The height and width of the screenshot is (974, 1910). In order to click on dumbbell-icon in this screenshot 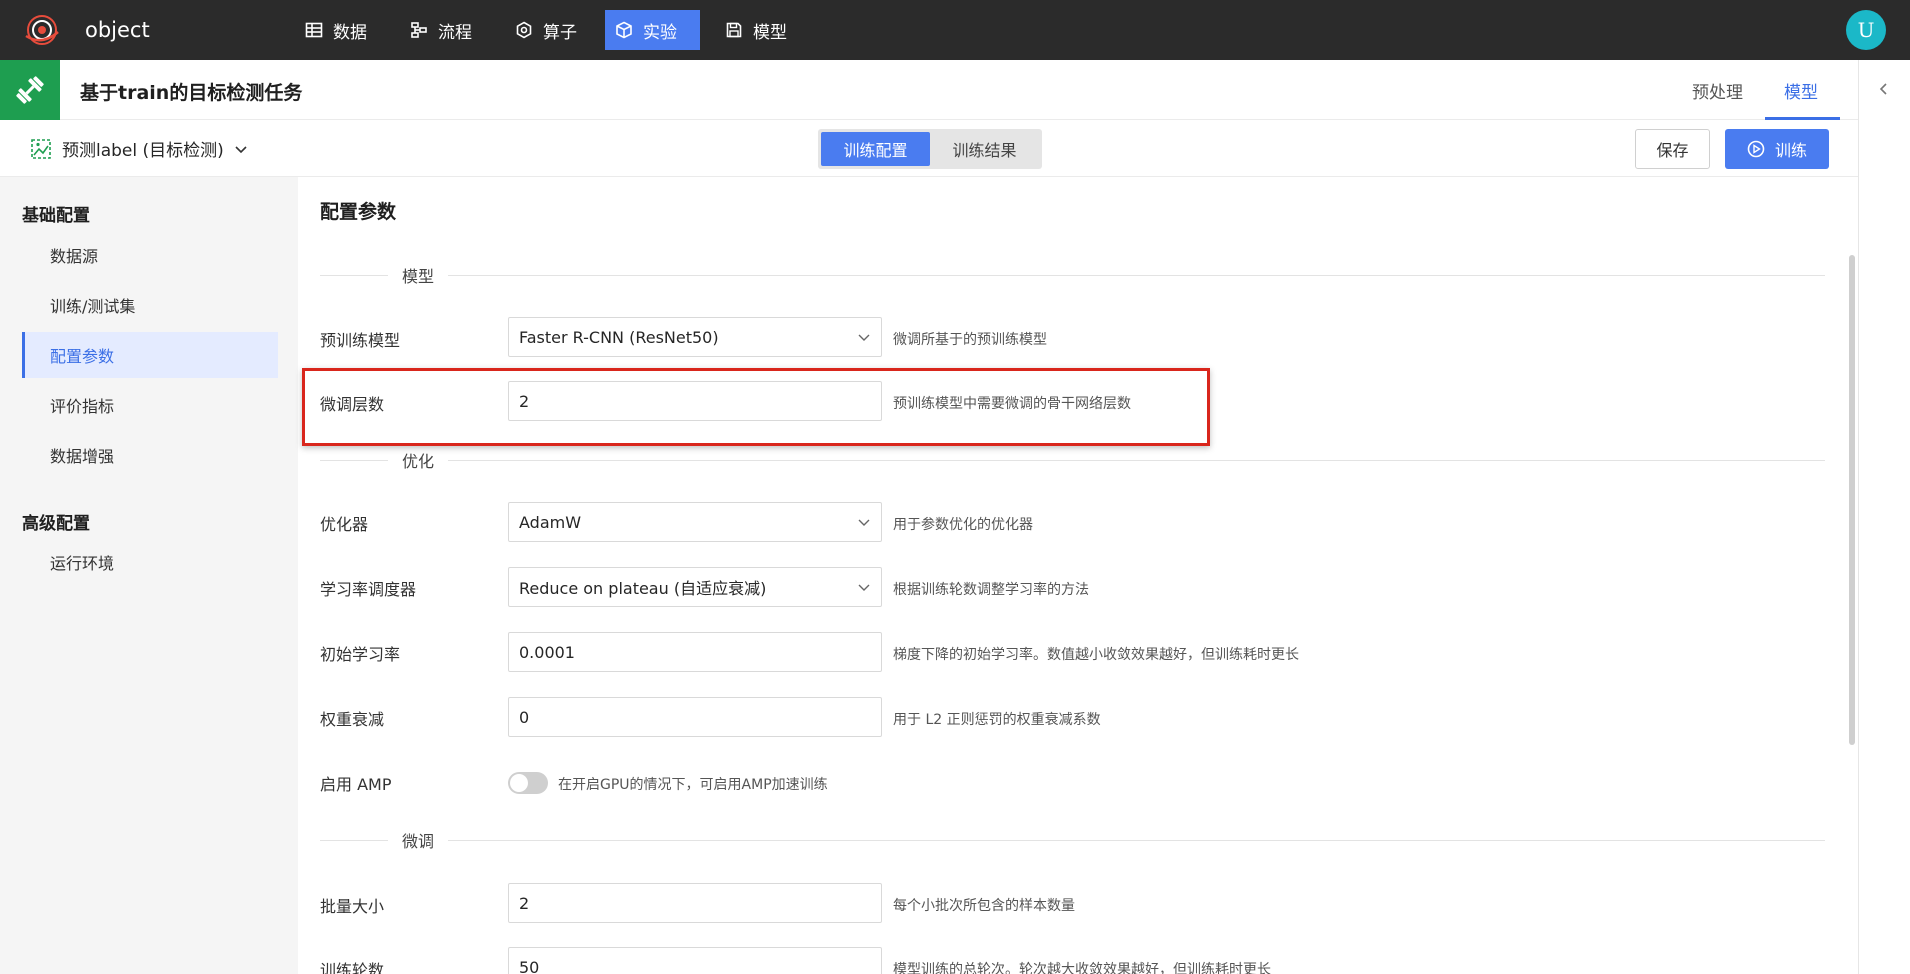, I will do `click(30, 90)`.